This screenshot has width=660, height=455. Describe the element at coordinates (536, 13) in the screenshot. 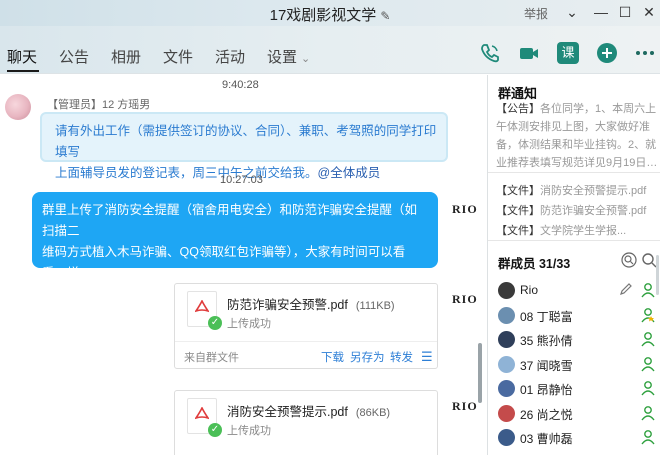

I see `report-link: 举报` at that location.